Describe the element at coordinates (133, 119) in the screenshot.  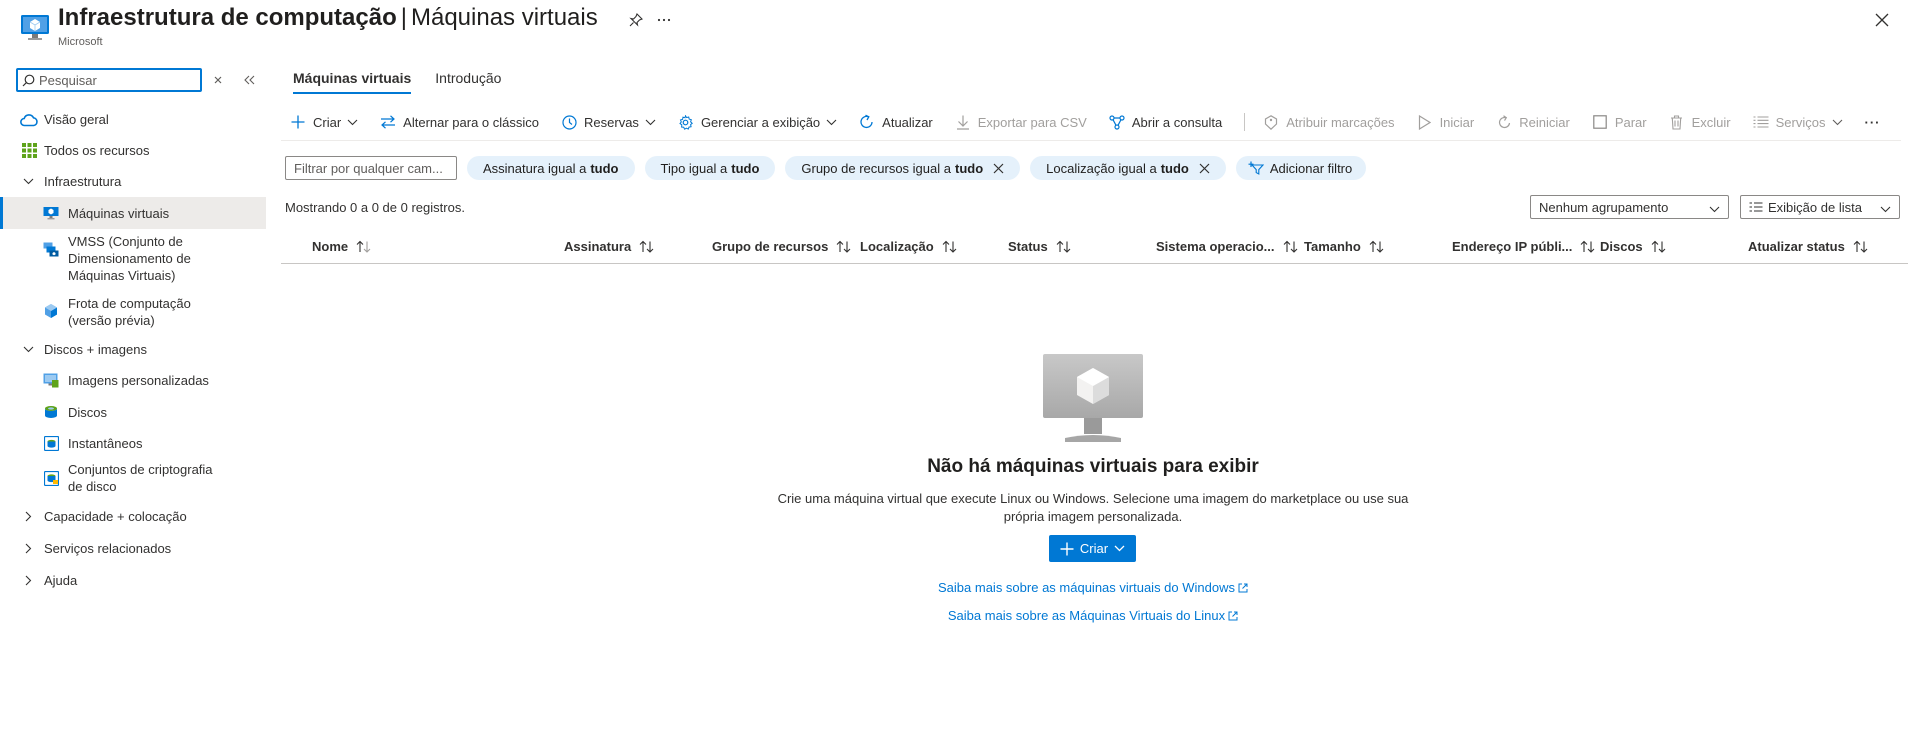
I see `menu-item-overview: Visão geral` at that location.